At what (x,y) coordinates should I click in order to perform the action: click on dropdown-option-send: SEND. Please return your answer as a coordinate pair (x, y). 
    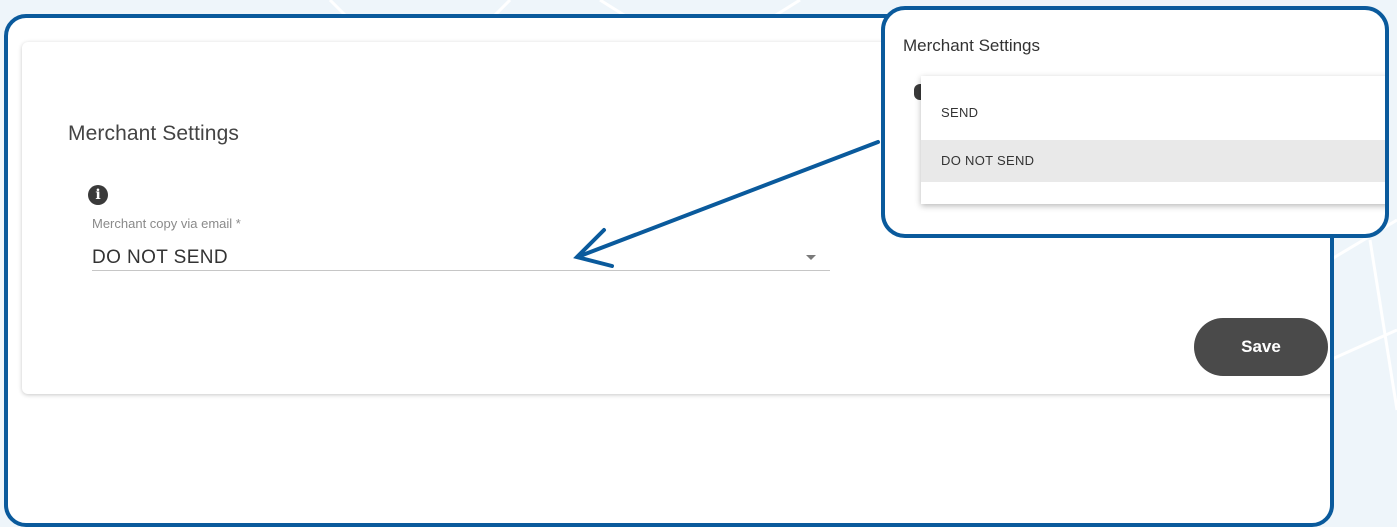
    Looking at the image, I should click on (1153, 113).